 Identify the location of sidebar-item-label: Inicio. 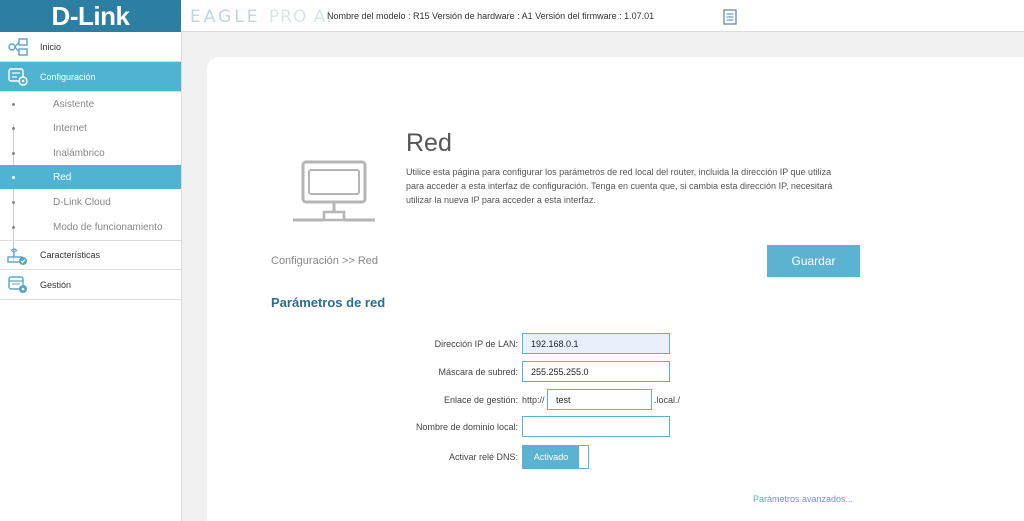
(51, 46).